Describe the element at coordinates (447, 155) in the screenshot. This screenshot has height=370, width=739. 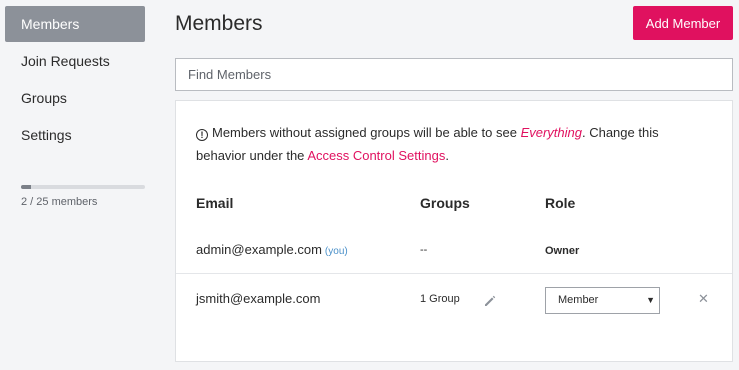
I see `notice-text: .` at that location.